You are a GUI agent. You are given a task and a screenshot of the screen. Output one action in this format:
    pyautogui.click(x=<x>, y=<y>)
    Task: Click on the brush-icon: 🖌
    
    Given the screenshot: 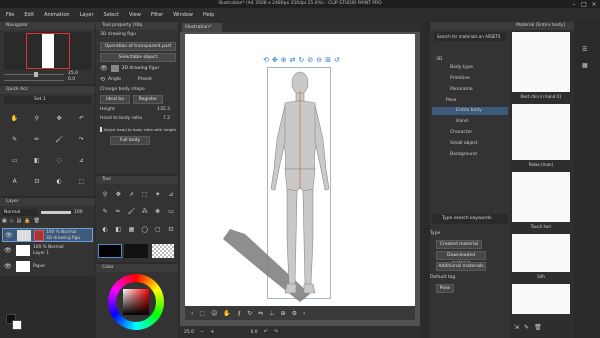 What is the action you would take?
    pyautogui.click(x=59, y=139)
    